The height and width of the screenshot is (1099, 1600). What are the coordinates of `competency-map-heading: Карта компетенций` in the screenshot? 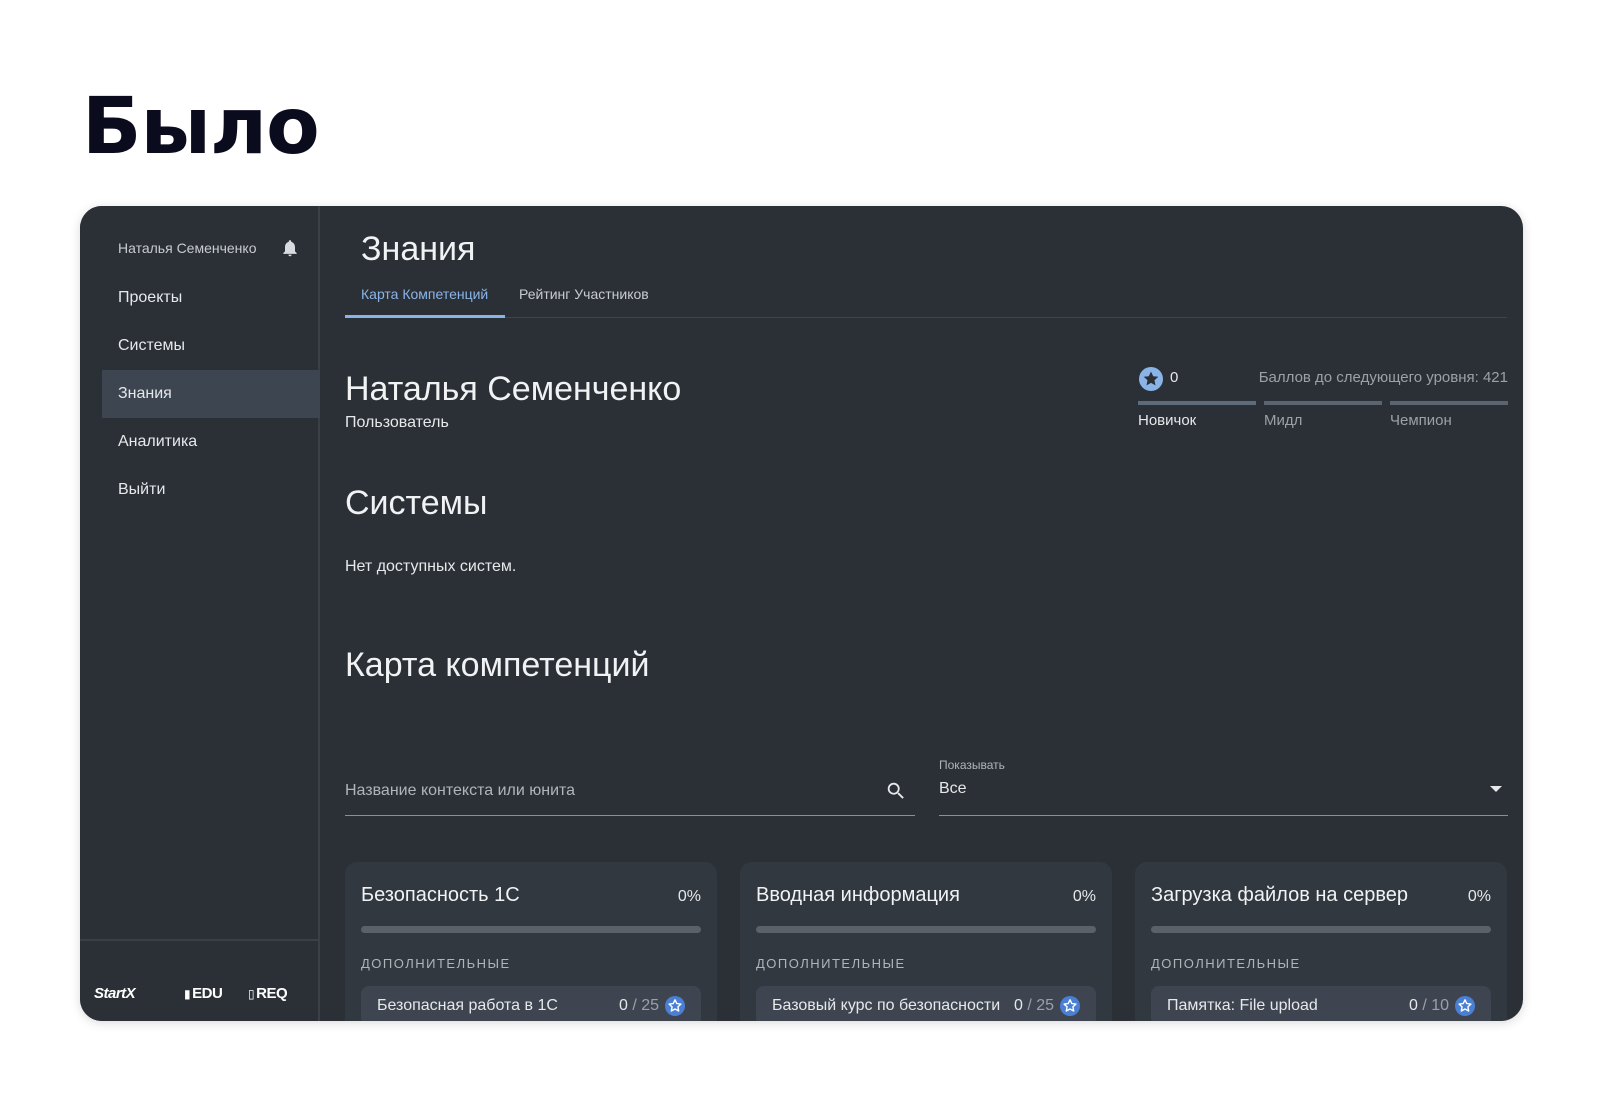 It's located at (497, 665).